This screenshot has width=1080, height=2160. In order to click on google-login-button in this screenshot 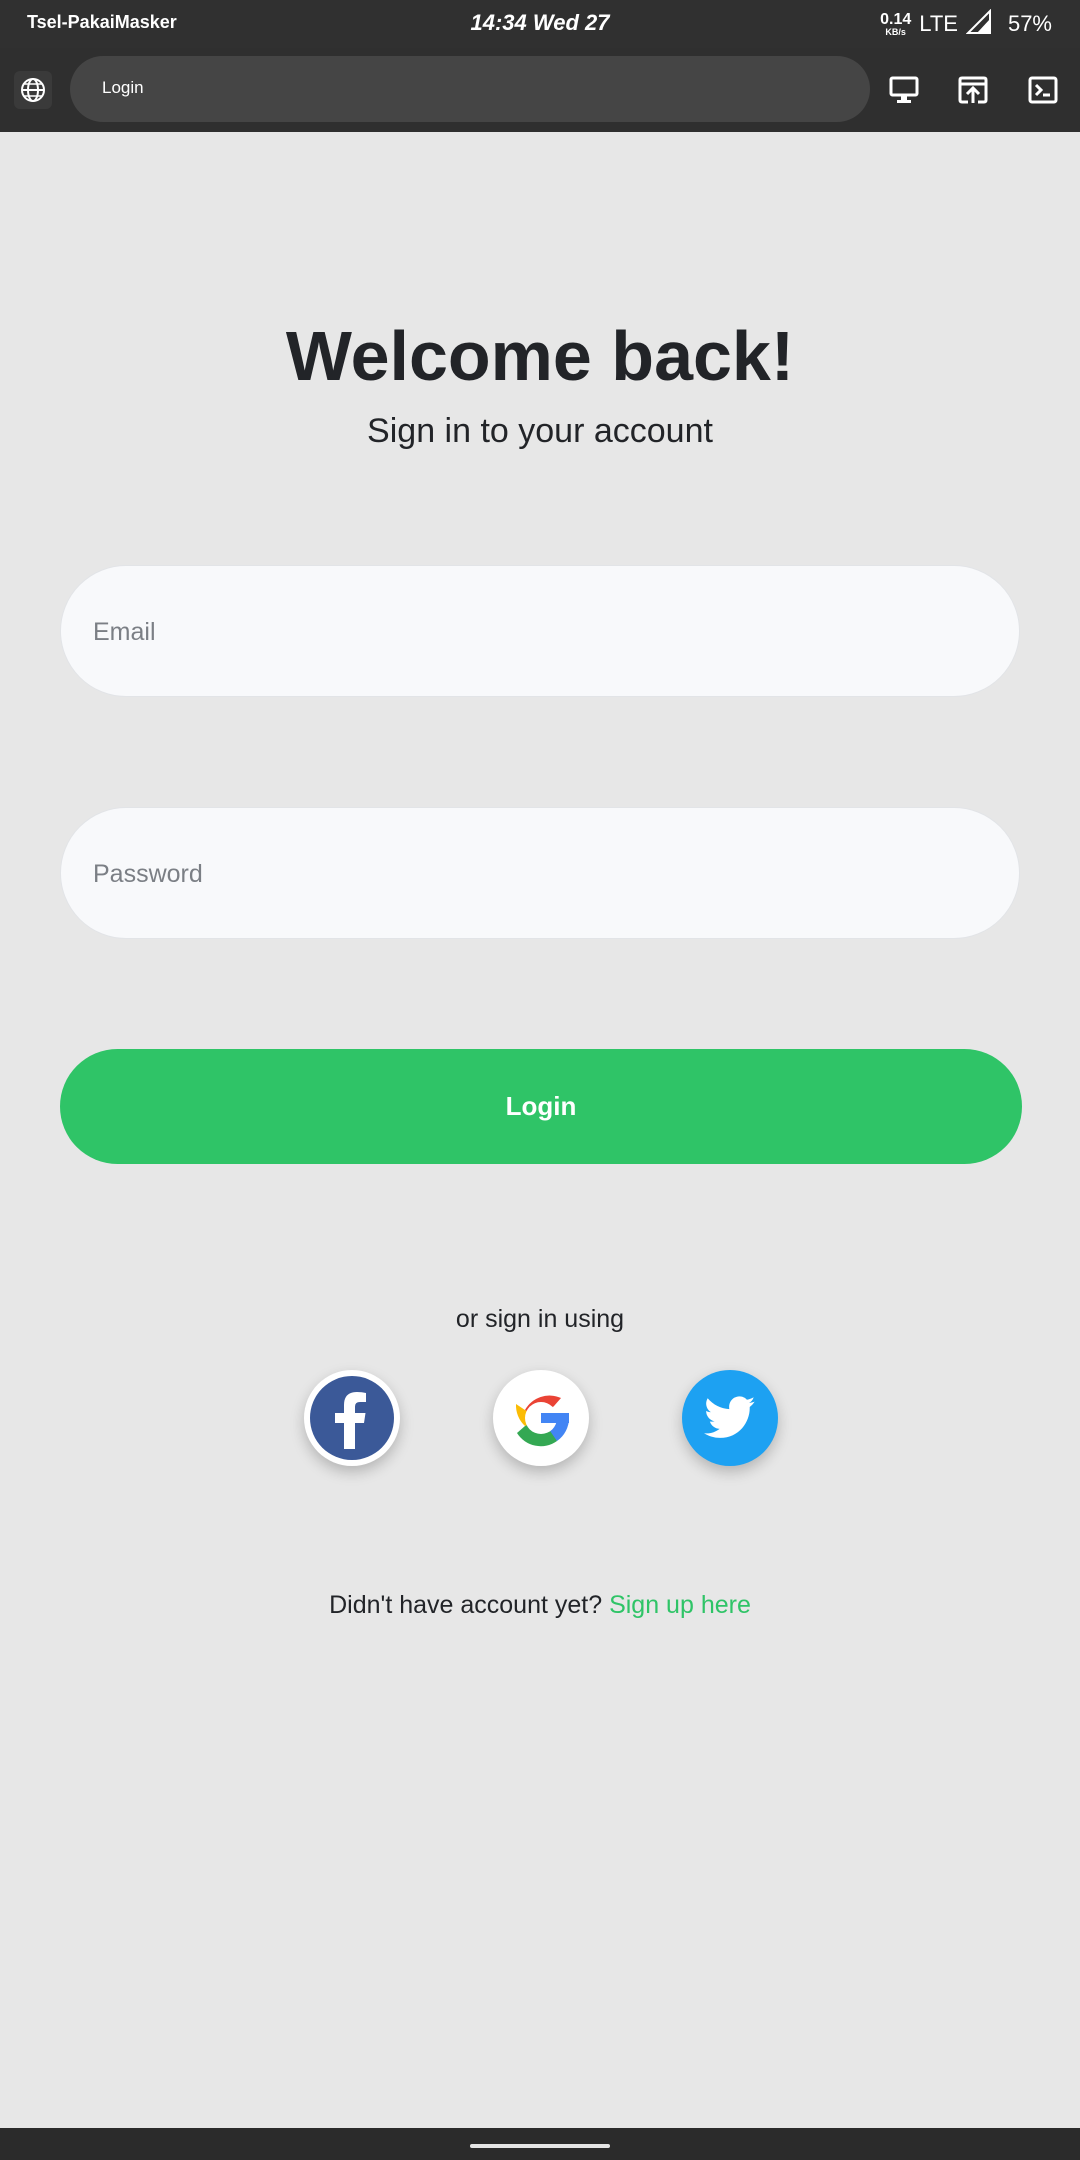, I will do `click(541, 1418)`.